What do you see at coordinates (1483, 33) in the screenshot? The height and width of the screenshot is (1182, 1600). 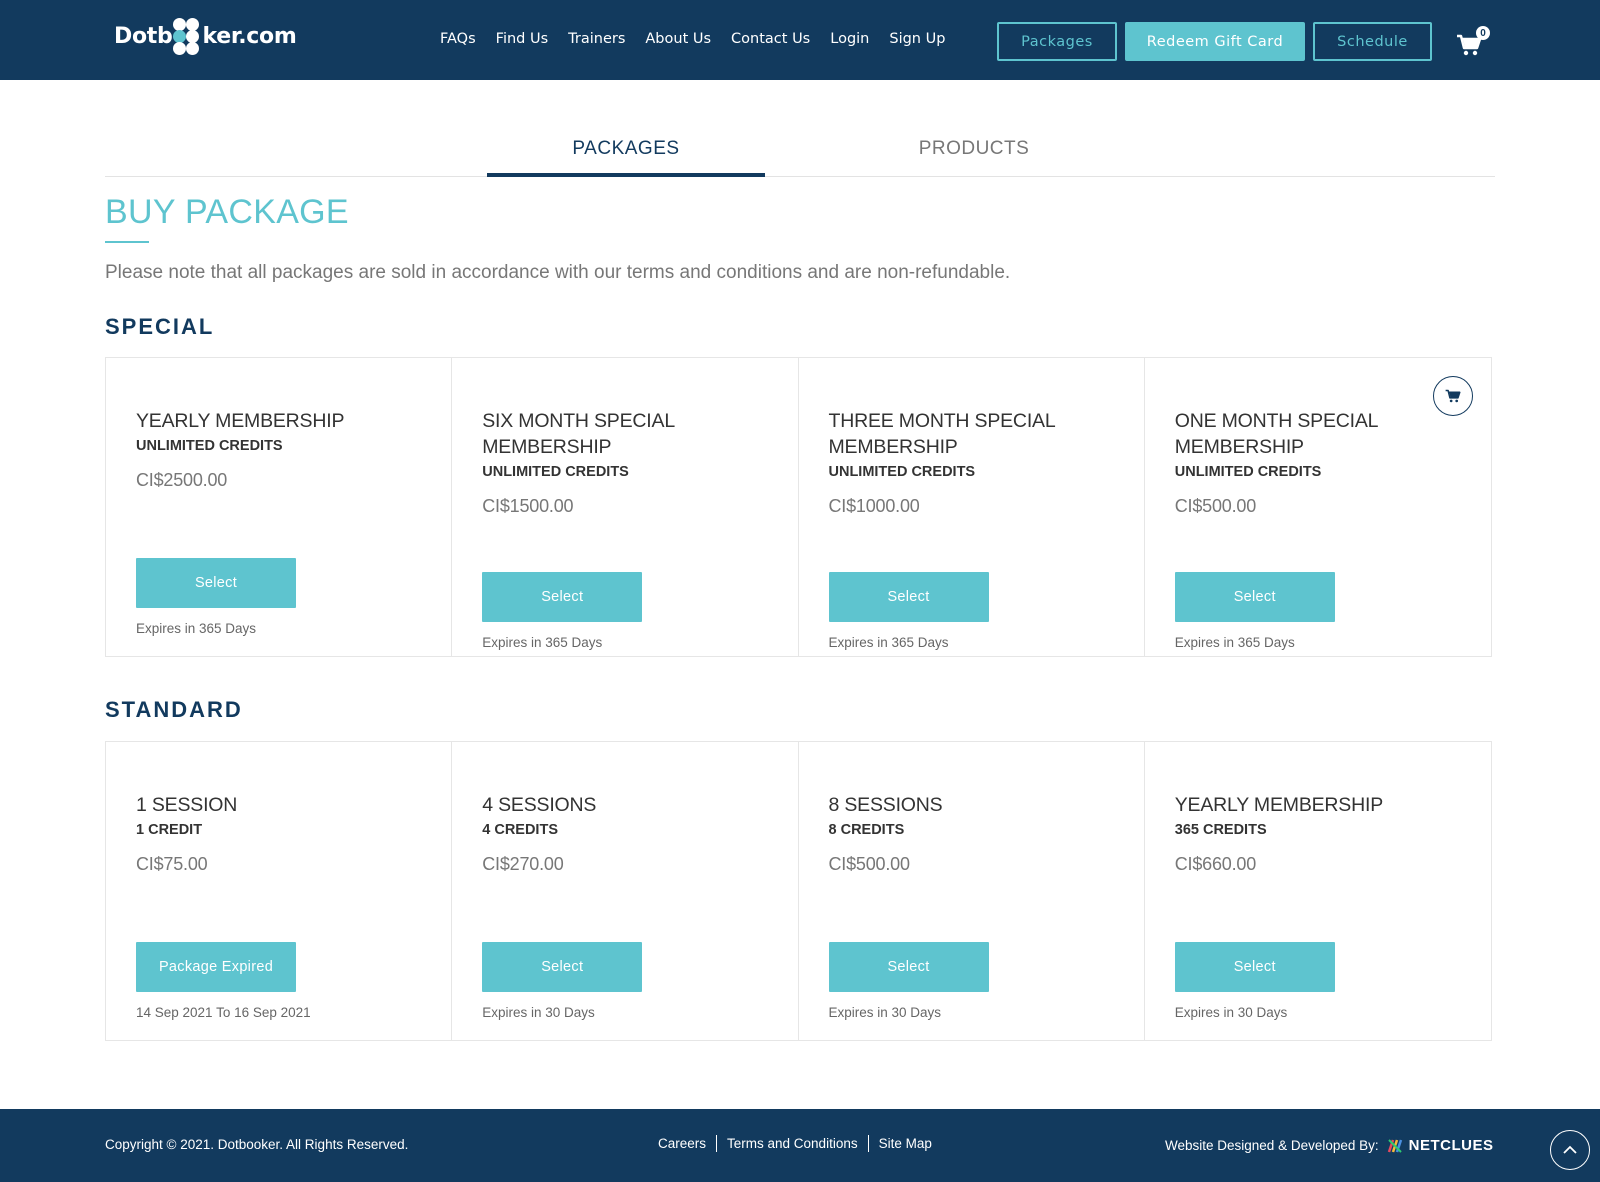 I see `cart-count-badge: 0` at bounding box center [1483, 33].